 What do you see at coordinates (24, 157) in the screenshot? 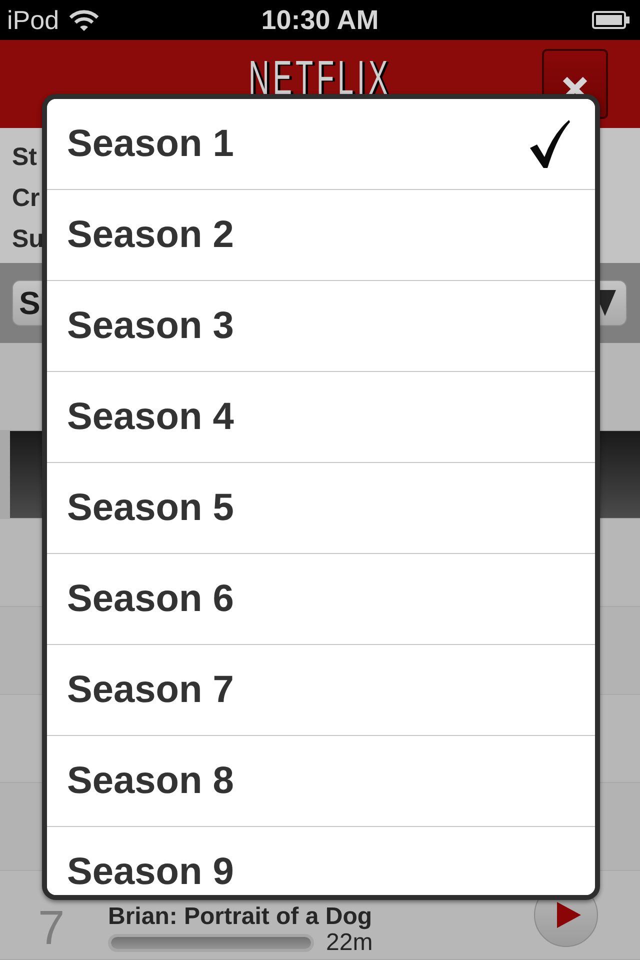
I see `detail-text: St` at bounding box center [24, 157].